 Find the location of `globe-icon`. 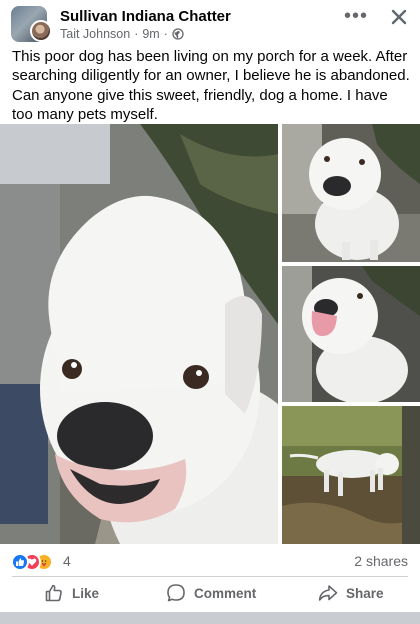

globe-icon is located at coordinates (178, 34).